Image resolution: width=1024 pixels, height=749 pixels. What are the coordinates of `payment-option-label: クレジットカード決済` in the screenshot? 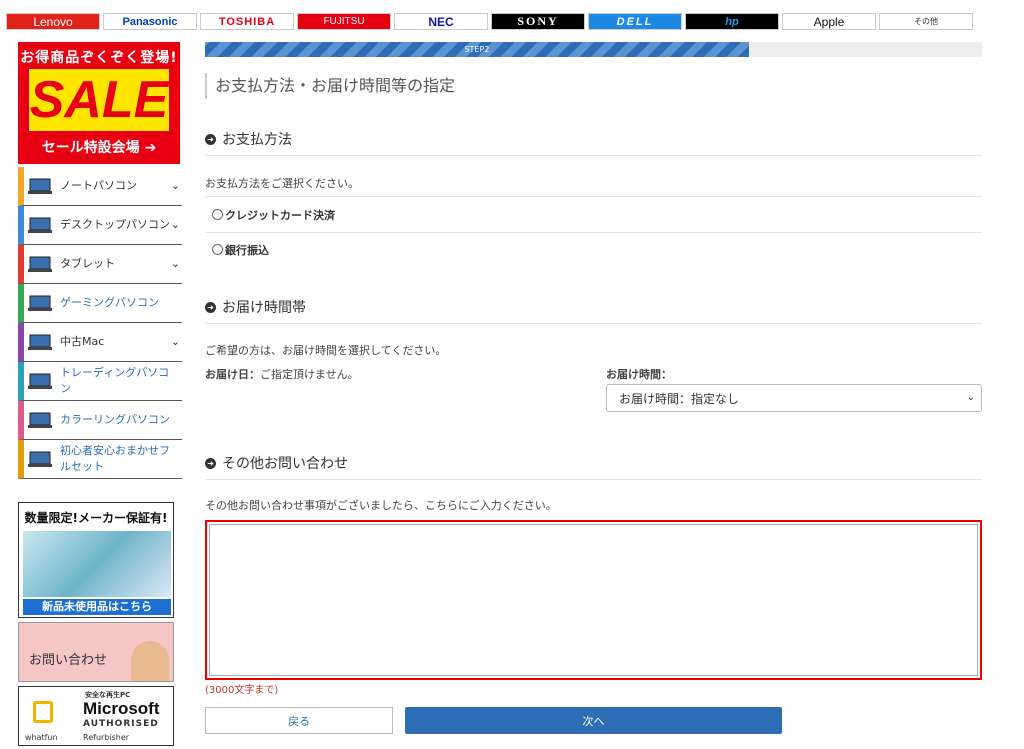 It's located at (280, 215).